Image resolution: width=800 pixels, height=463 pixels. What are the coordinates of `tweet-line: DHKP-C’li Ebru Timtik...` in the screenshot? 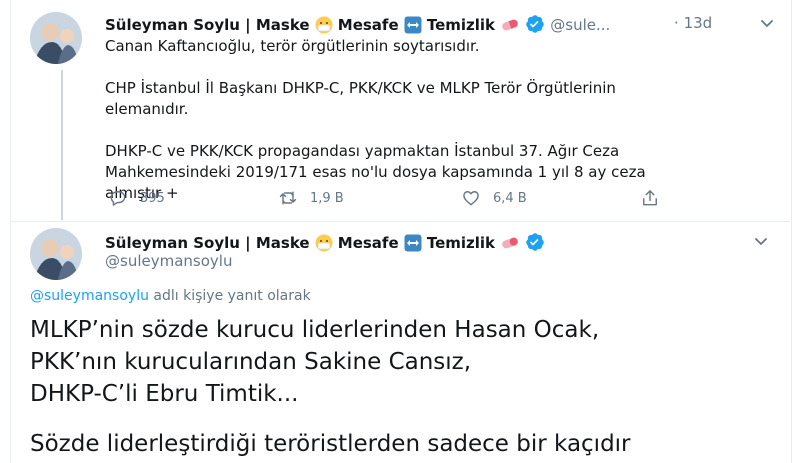 It's located at (164, 394).